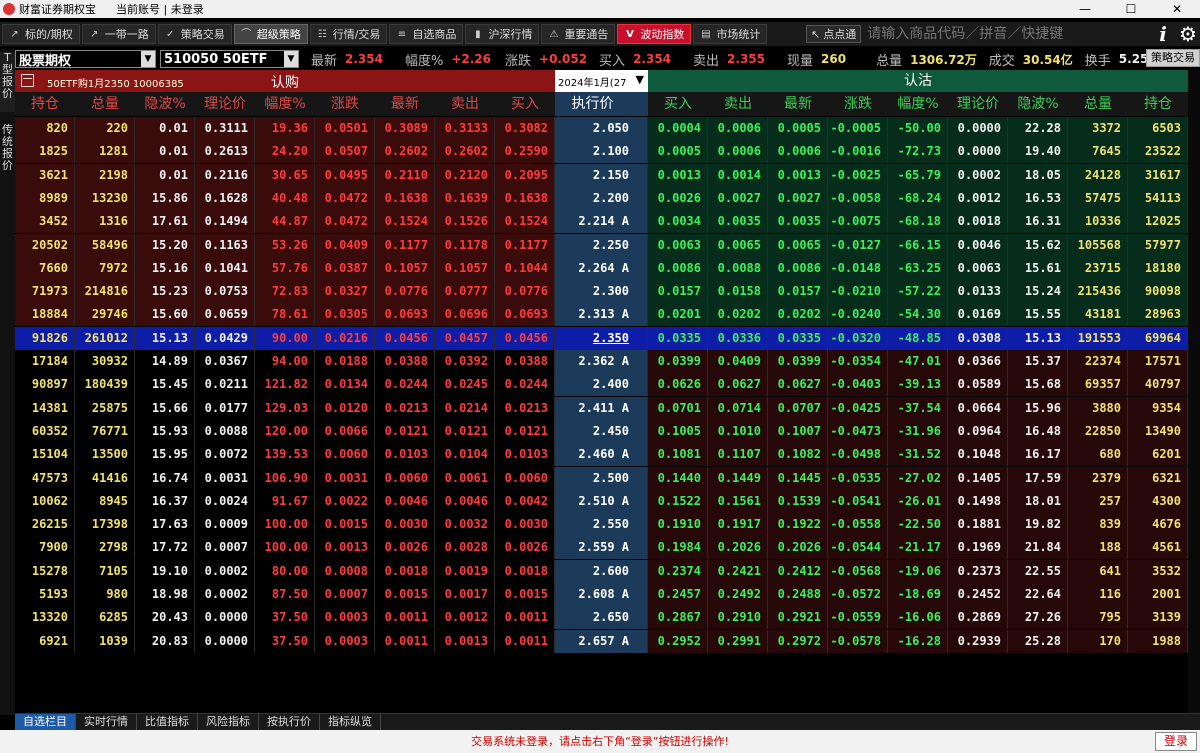 Image resolution: width=1200 pixels, height=753 pixels. Describe the element at coordinates (1098, 501) in the screenshot. I see `put-cell: 257` at that location.